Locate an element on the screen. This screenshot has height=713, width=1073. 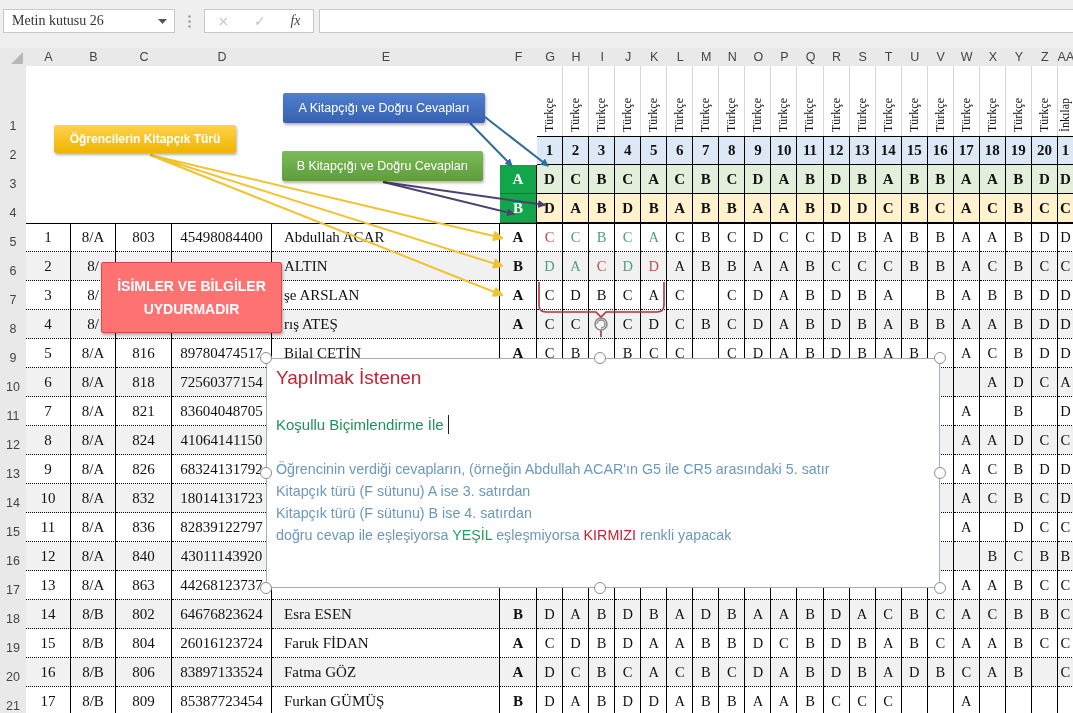
table-cell: 8/A is located at coordinates (93, 556).